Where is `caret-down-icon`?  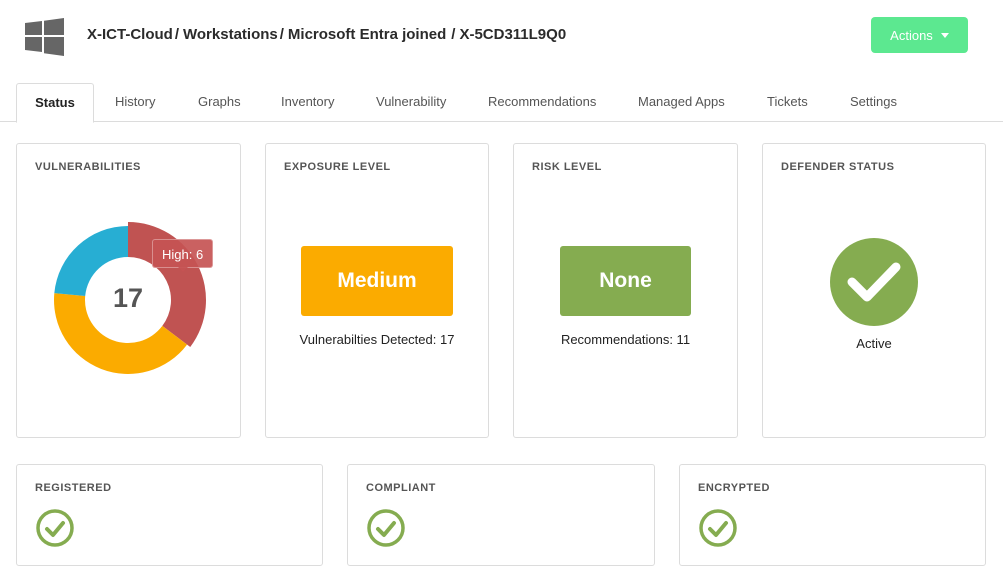
caret-down-icon is located at coordinates (944, 35).